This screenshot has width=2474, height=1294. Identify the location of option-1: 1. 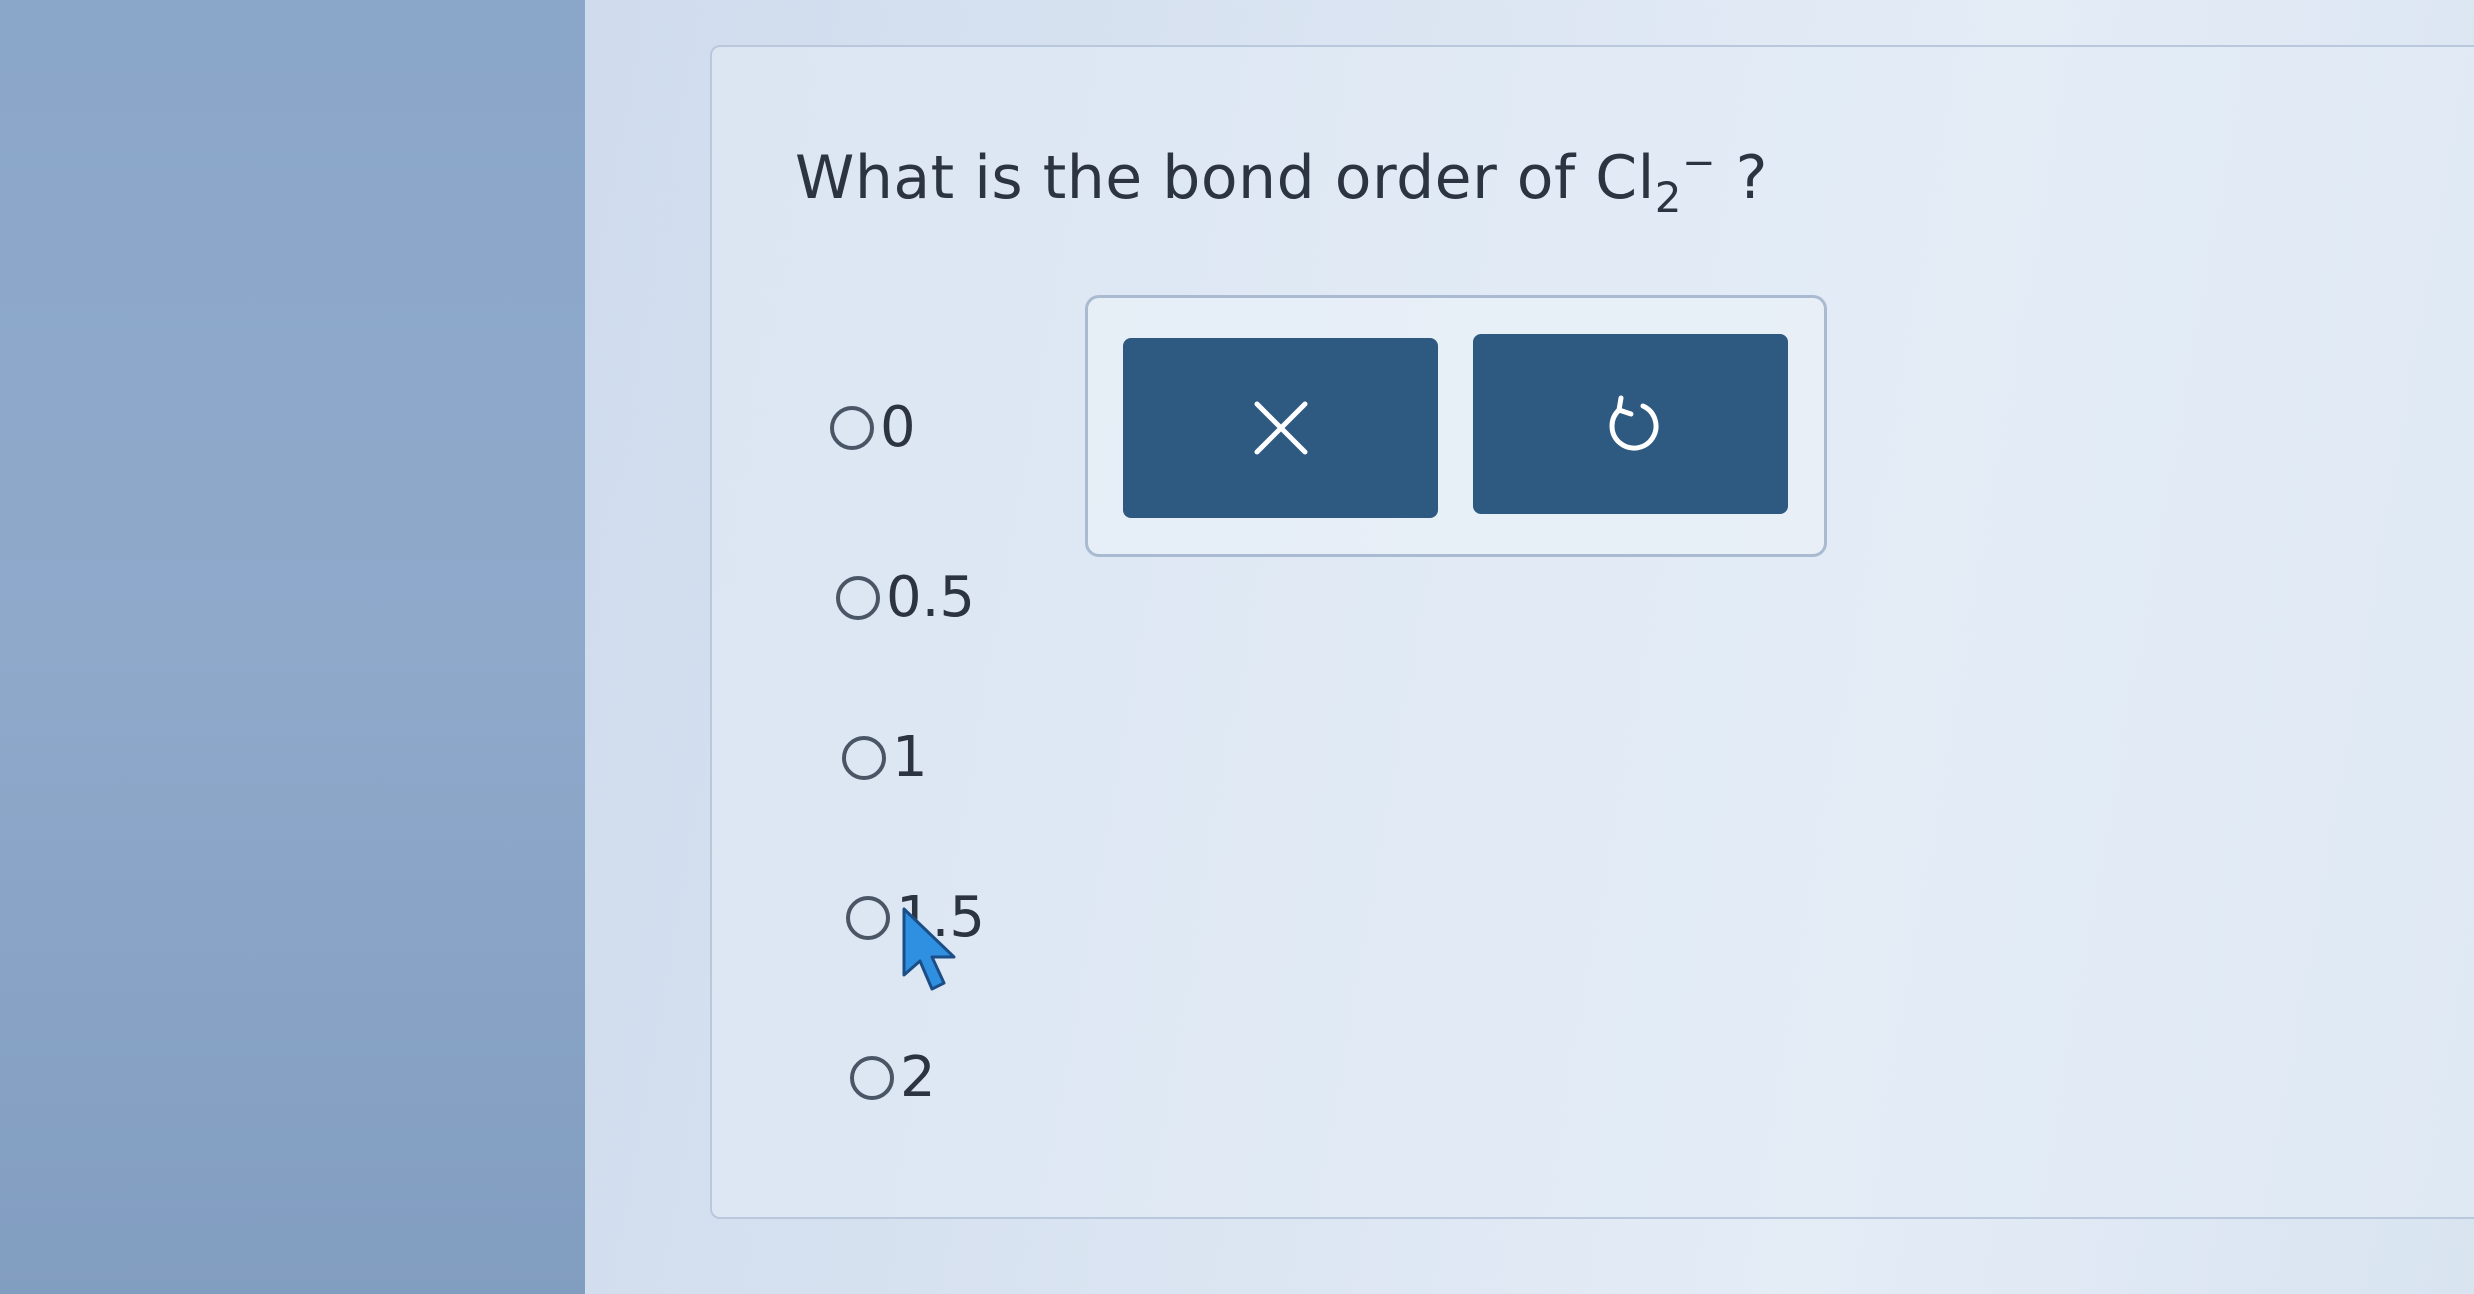
(885, 757).